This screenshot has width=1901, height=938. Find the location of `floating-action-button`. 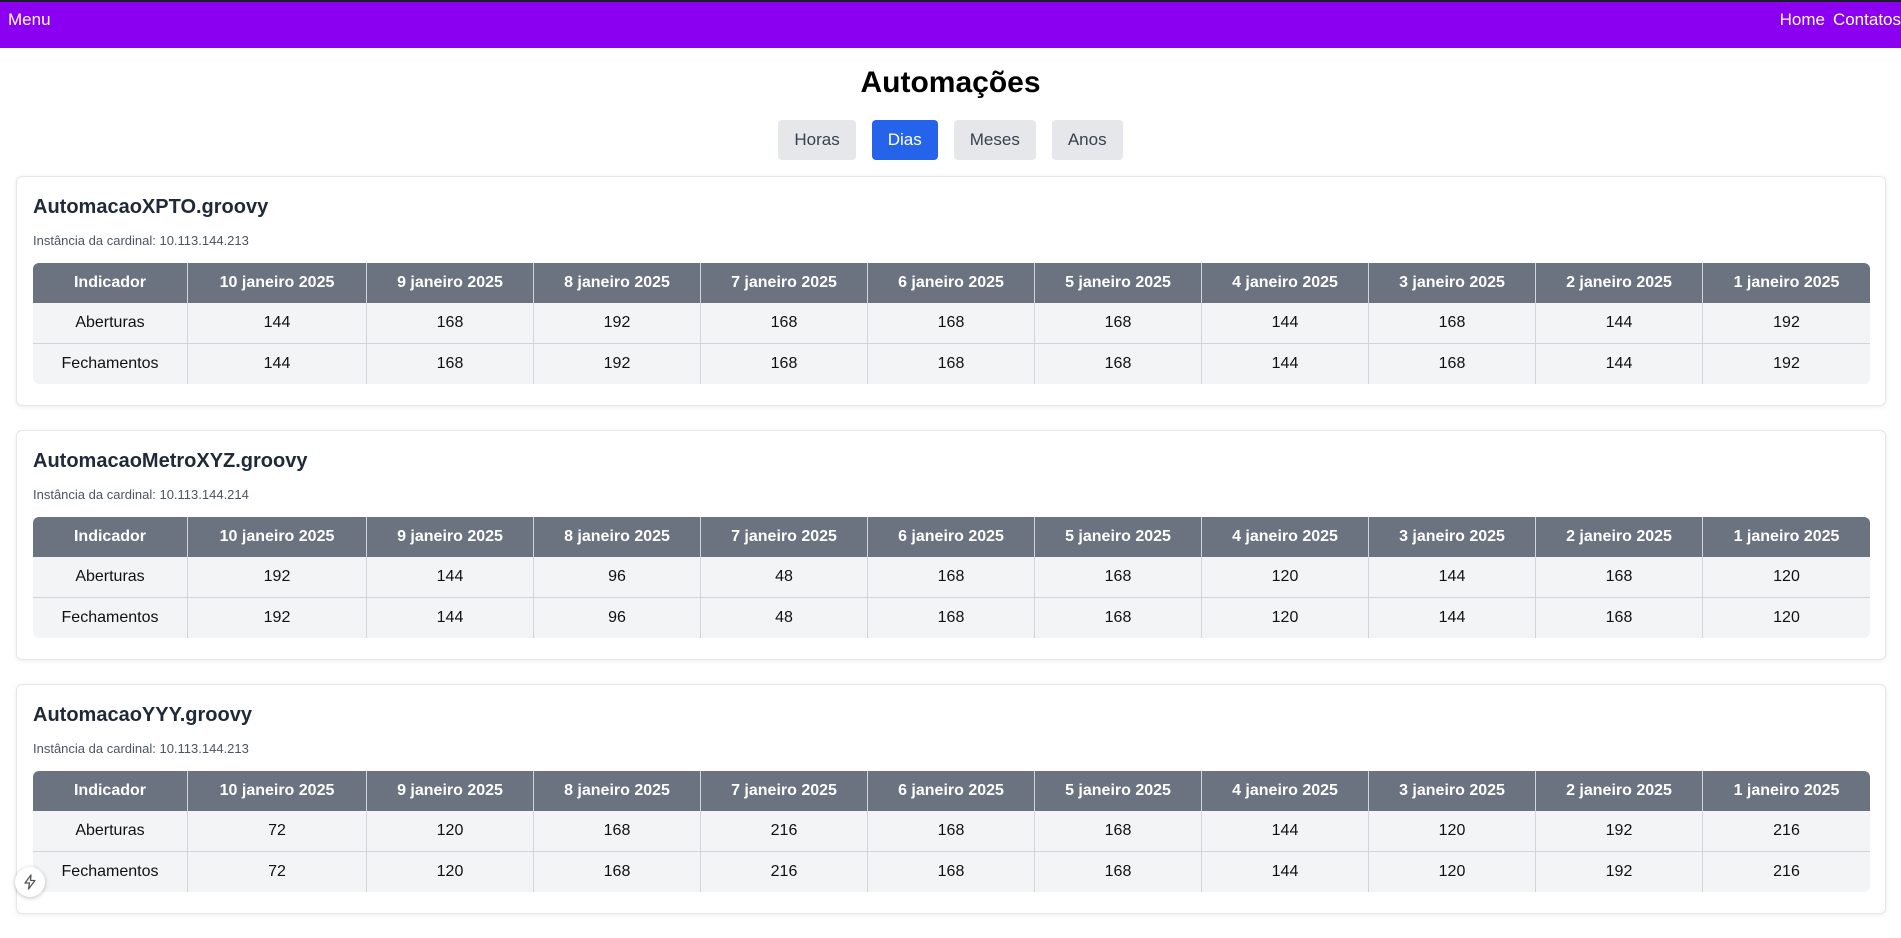

floating-action-button is located at coordinates (30, 882).